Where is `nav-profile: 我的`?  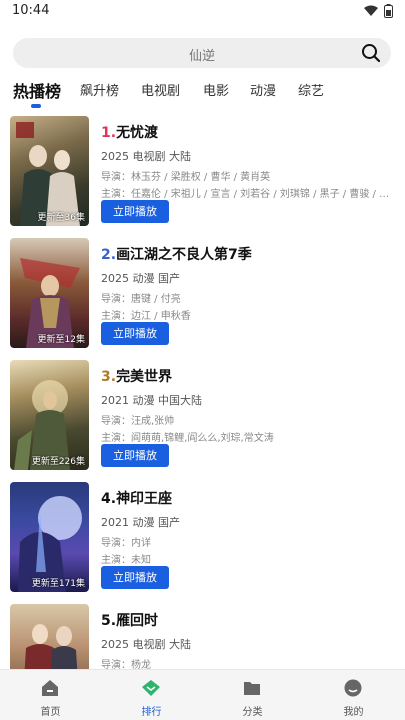 nav-profile: 我的 is located at coordinates (353, 695).